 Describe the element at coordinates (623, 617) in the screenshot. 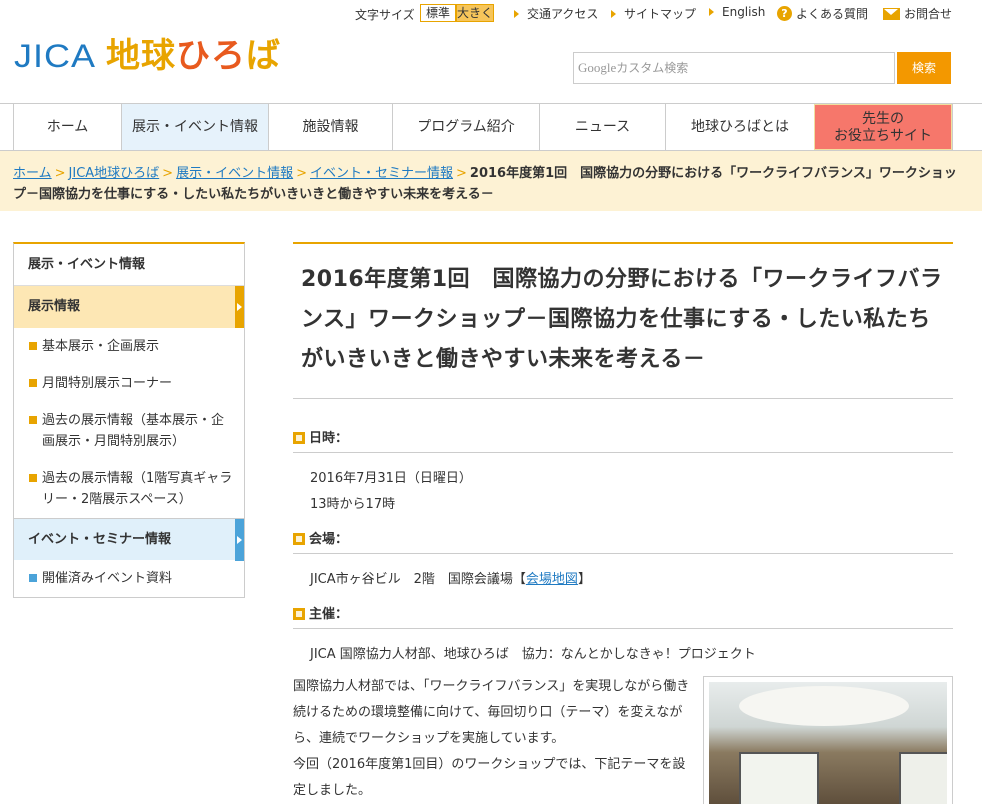

I see `host-label: 主催：` at that location.